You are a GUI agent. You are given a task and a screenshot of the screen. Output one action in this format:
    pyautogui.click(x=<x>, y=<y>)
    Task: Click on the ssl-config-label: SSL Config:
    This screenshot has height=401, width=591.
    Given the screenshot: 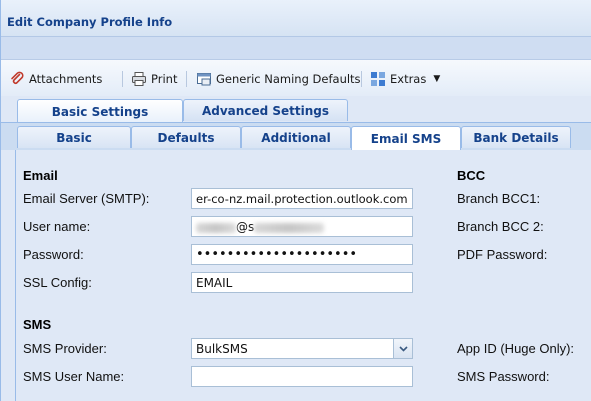 What is the action you would take?
    pyautogui.click(x=57, y=282)
    